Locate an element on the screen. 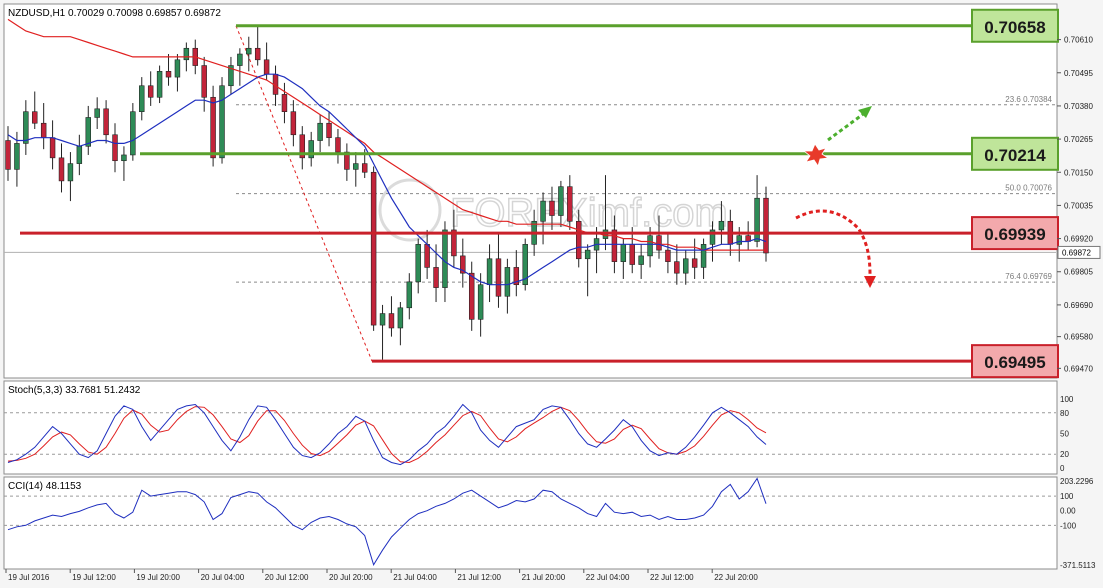 The height and width of the screenshot is (588, 1103). time-label: 22 Jul 04:00 is located at coordinates (608, 577).